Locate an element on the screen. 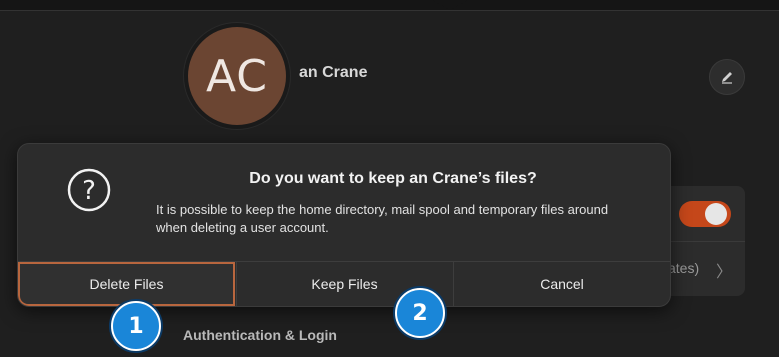  avatar-initials: AC is located at coordinates (237, 76).